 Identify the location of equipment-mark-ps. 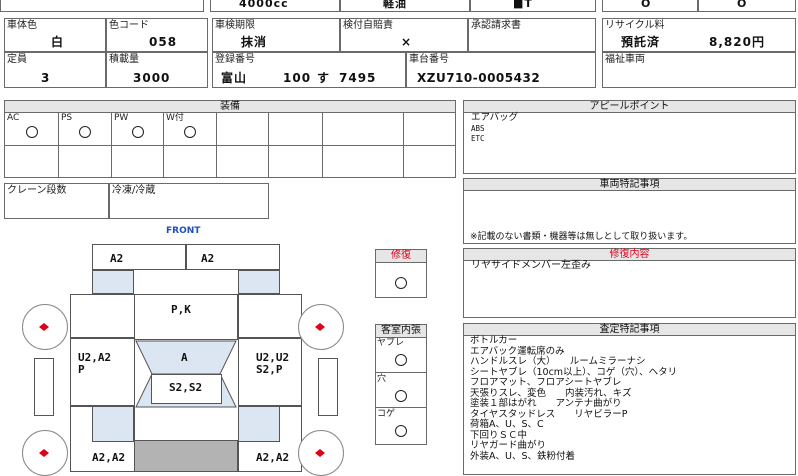
(85, 132).